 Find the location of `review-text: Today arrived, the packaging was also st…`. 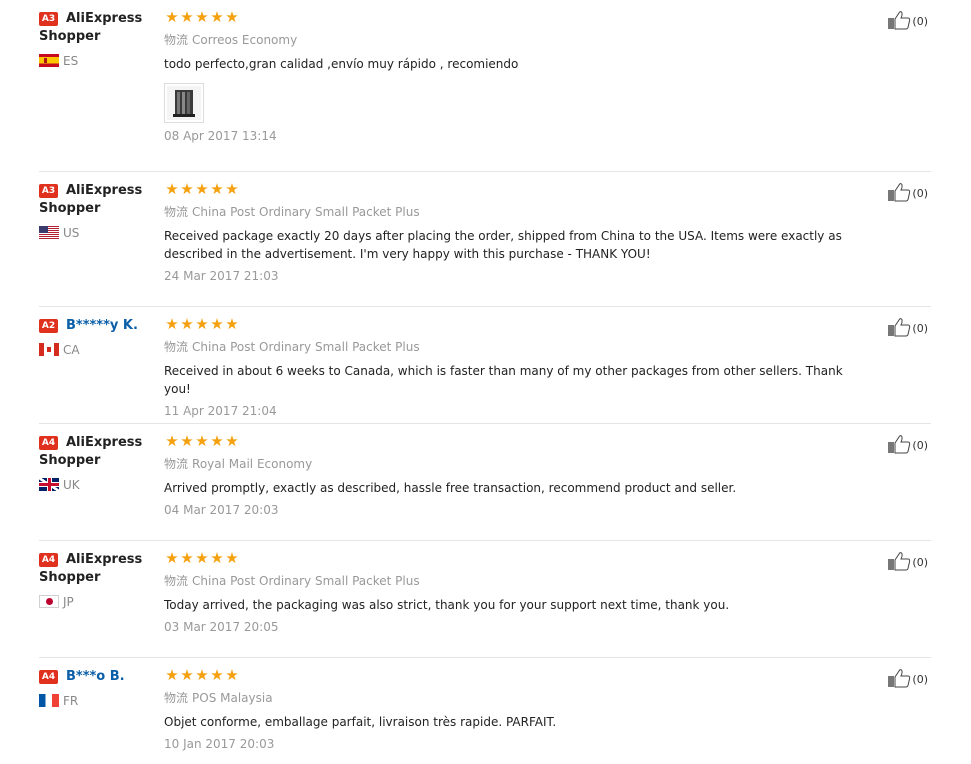

review-text: Today arrived, the packaging was also st… is located at coordinates (447, 605).